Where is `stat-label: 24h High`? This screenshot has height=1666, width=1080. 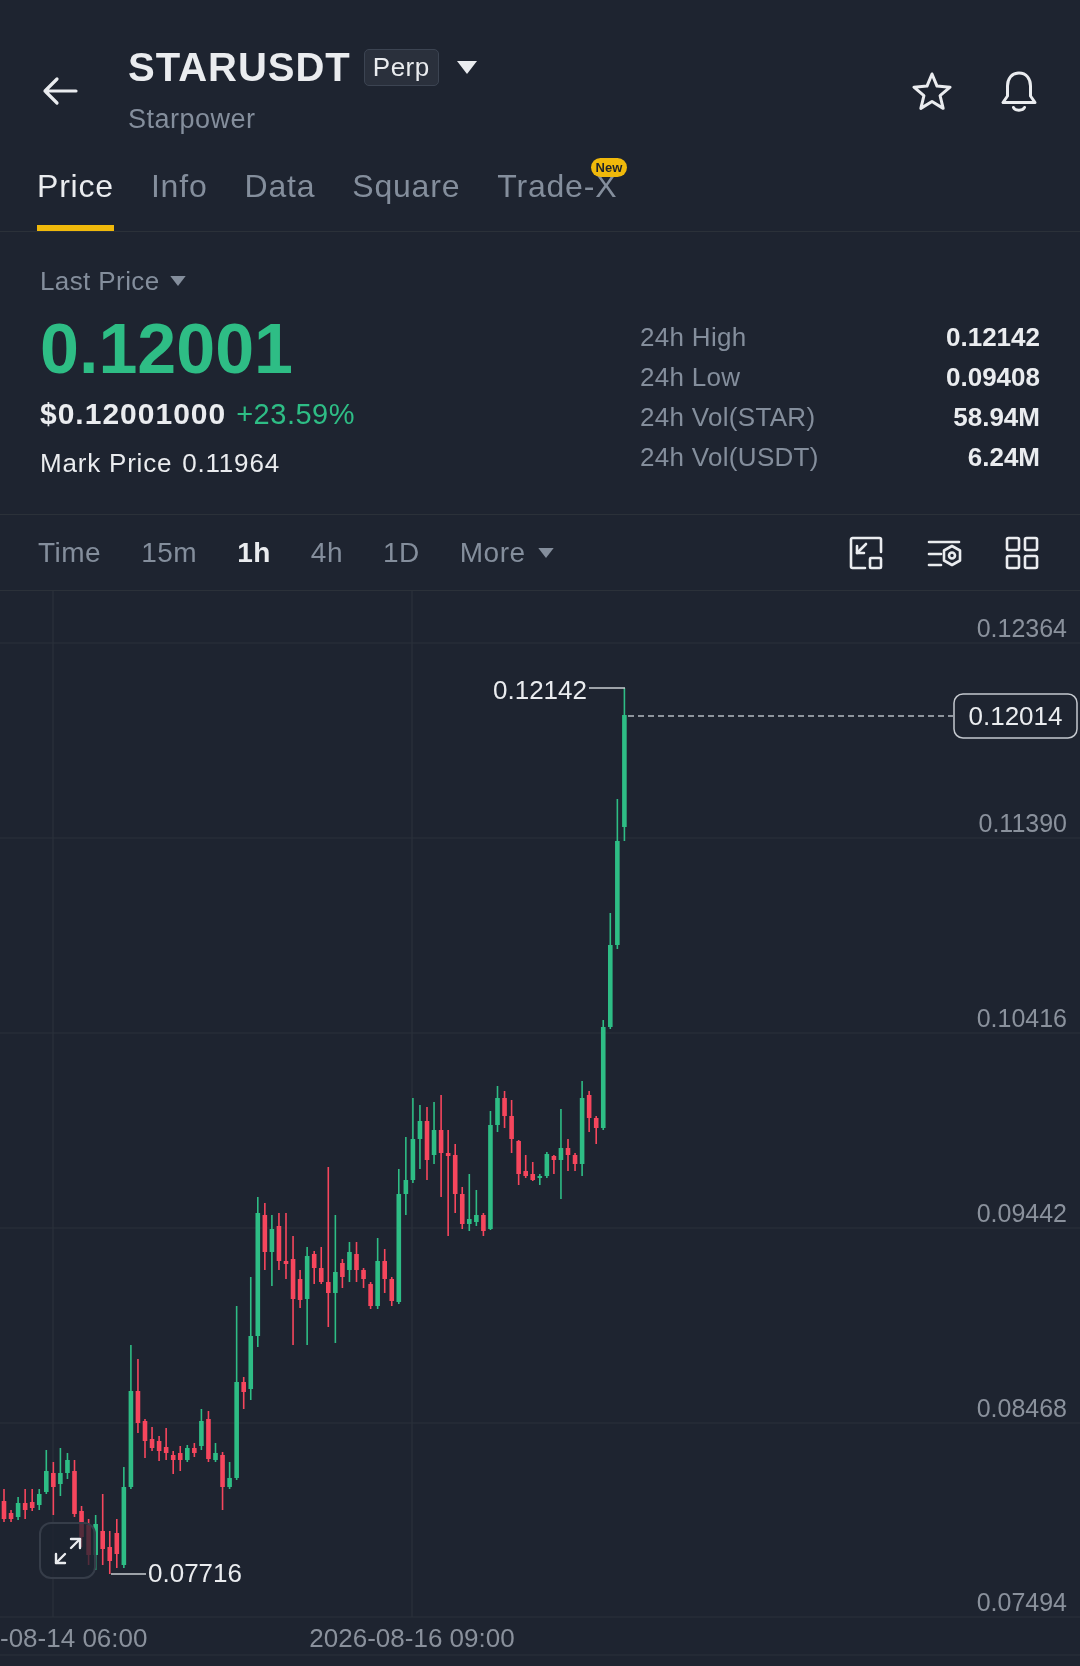 stat-label: 24h High is located at coordinates (693, 337).